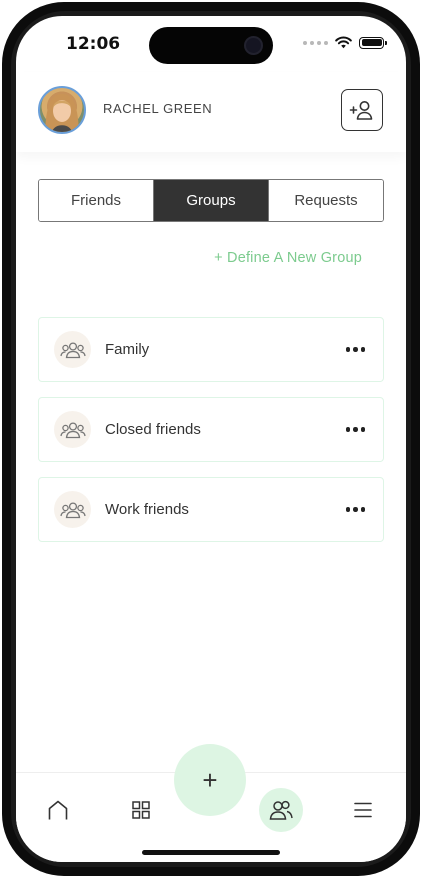 The width and height of the screenshot is (422, 878). Describe the element at coordinates (253, 45) in the screenshot. I see `camera-icon` at that location.